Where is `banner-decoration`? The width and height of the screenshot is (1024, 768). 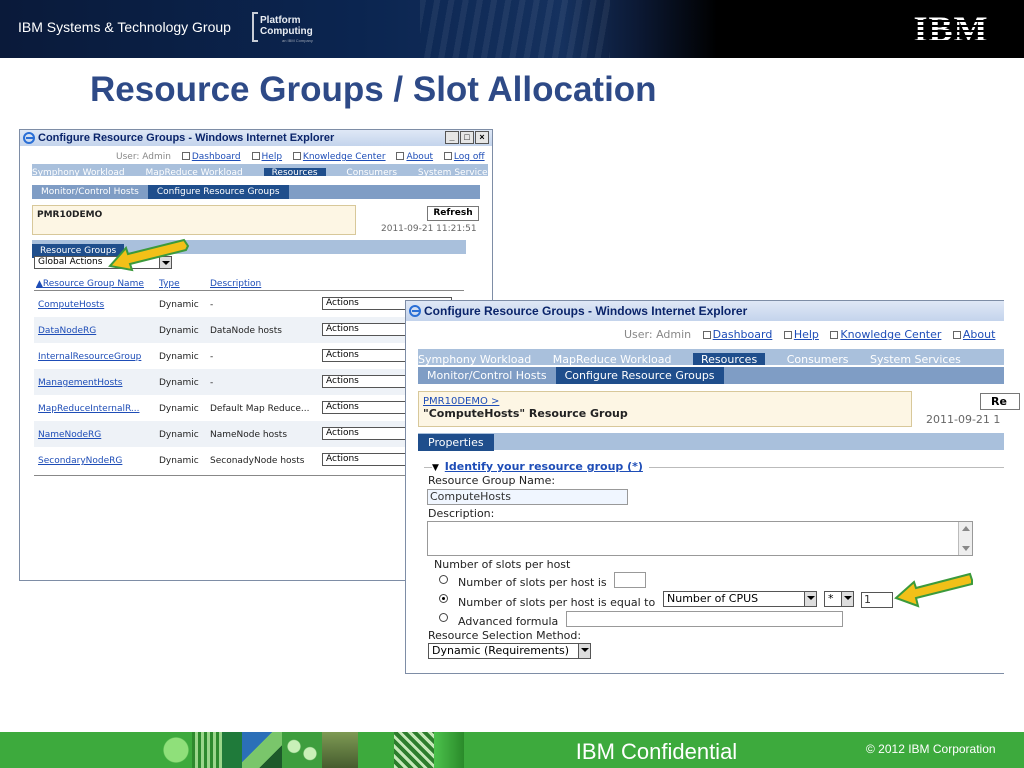
banner-decoration is located at coordinates (515, 29).